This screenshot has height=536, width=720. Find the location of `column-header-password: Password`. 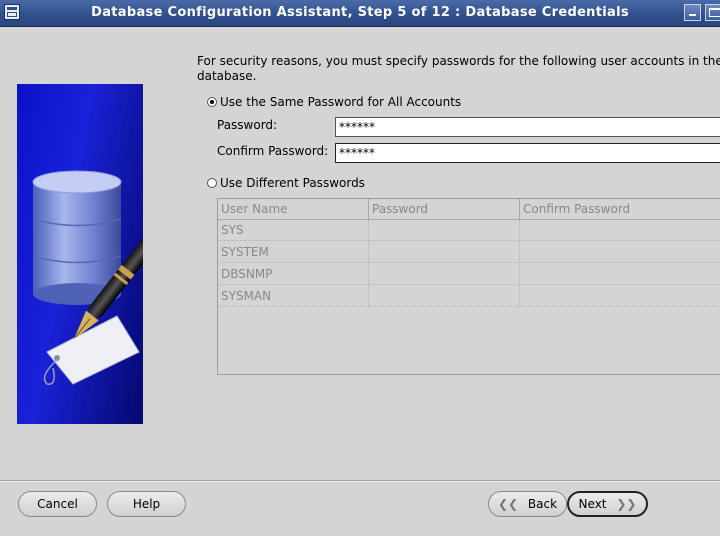

column-header-password: Password is located at coordinates (444, 209).